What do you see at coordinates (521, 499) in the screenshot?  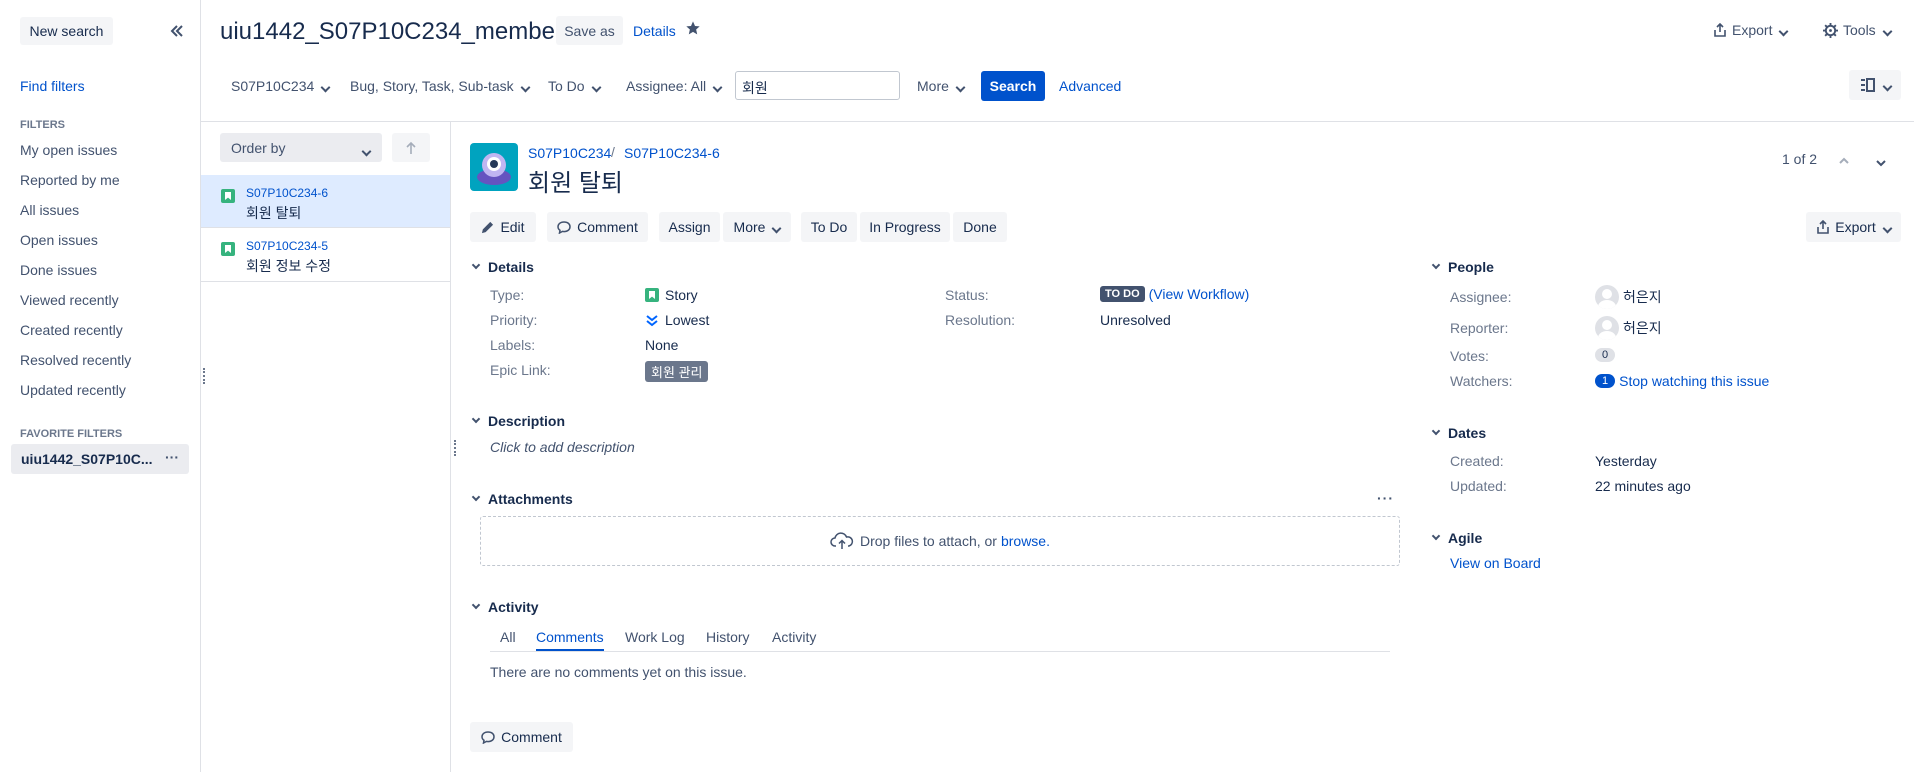 I see `attachments-heading: Attachments` at bounding box center [521, 499].